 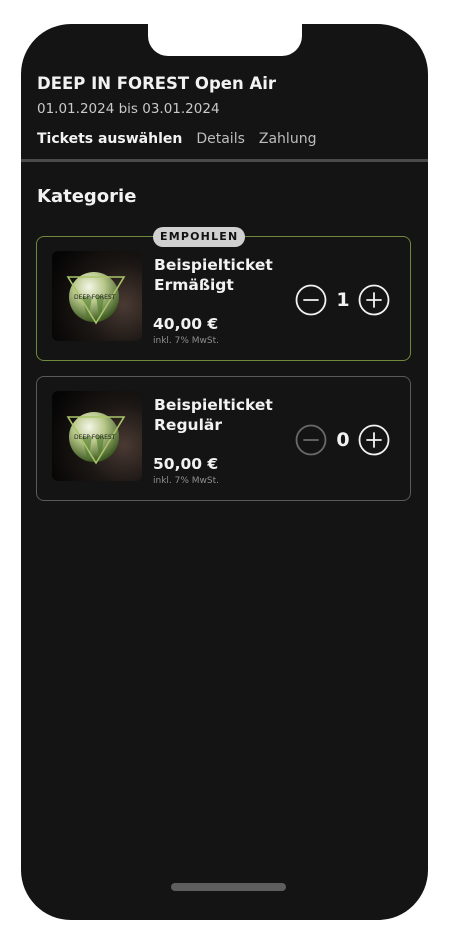 What do you see at coordinates (199, 237) in the screenshot?
I see `recommended-badge: EMPOHLEN` at bounding box center [199, 237].